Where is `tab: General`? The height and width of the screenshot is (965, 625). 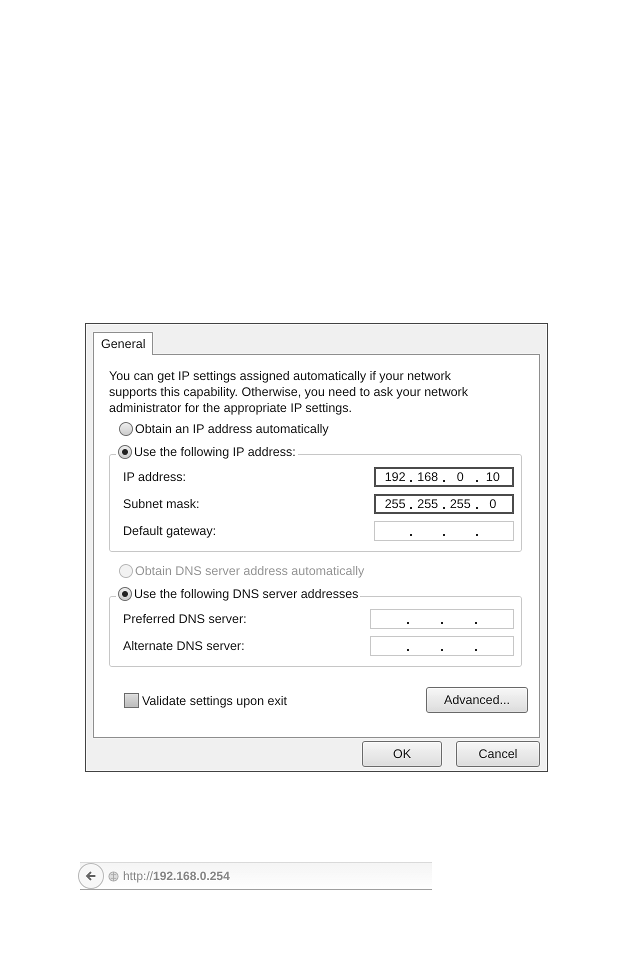 tab: General is located at coordinates (123, 343).